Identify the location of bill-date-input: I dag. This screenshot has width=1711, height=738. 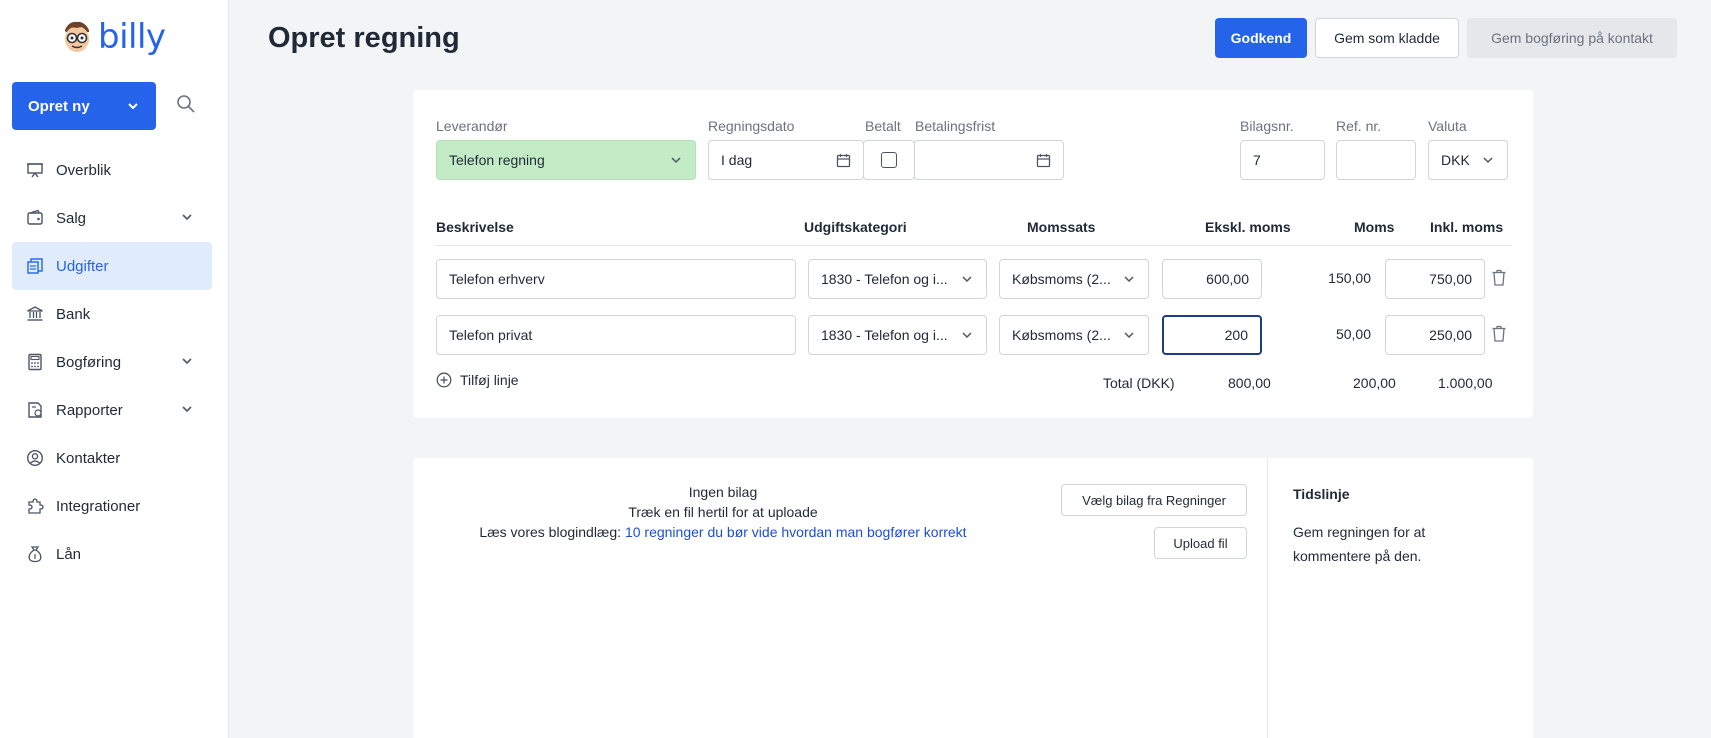
(786, 160).